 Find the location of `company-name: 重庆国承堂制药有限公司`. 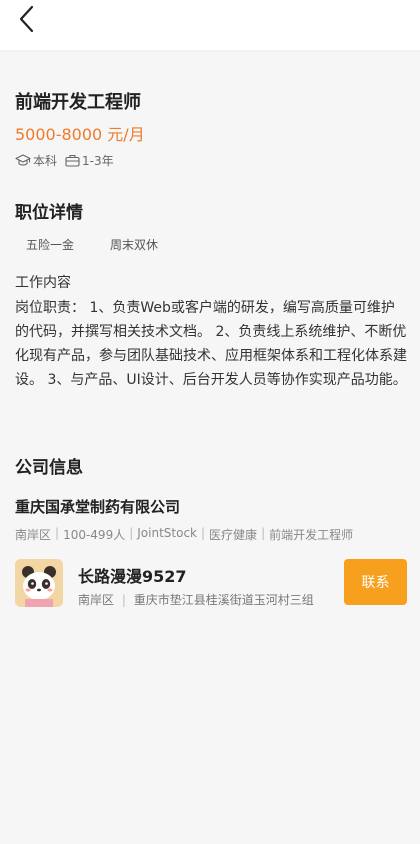

company-name: 重庆国承堂制药有限公司 is located at coordinates (97, 506).